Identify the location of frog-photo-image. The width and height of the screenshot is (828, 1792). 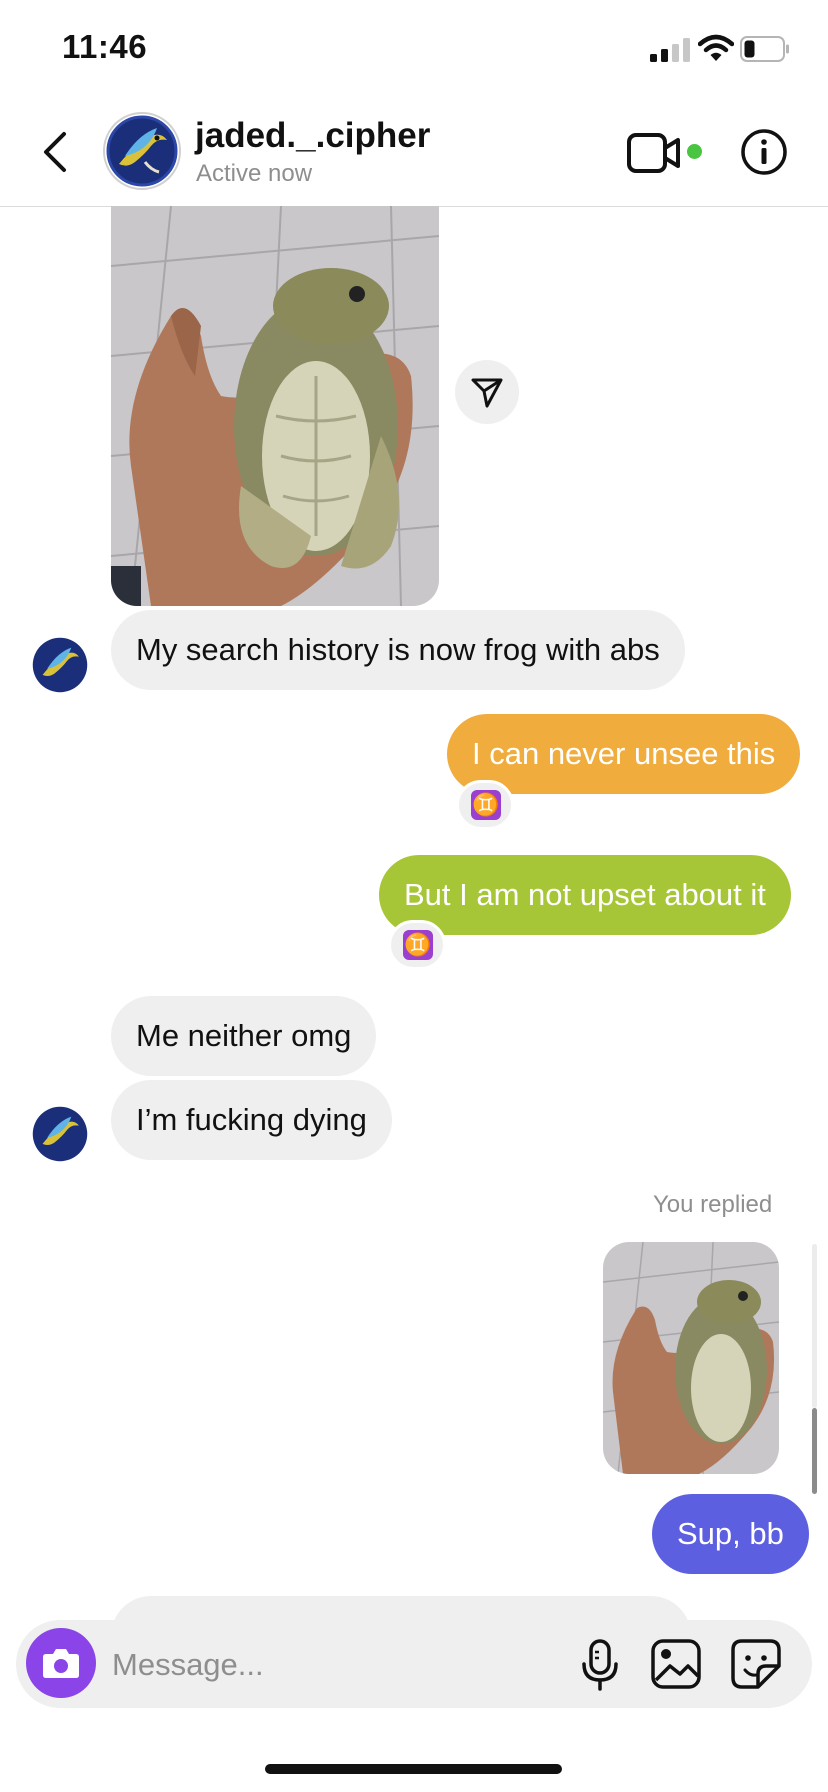
(275, 406).